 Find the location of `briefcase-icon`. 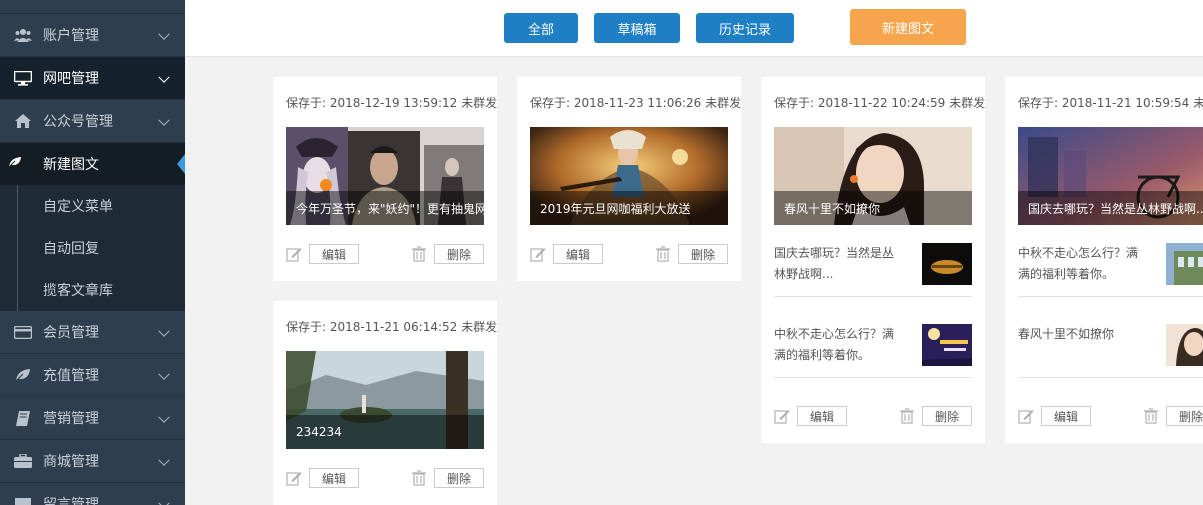

briefcase-icon is located at coordinates (23, 461).